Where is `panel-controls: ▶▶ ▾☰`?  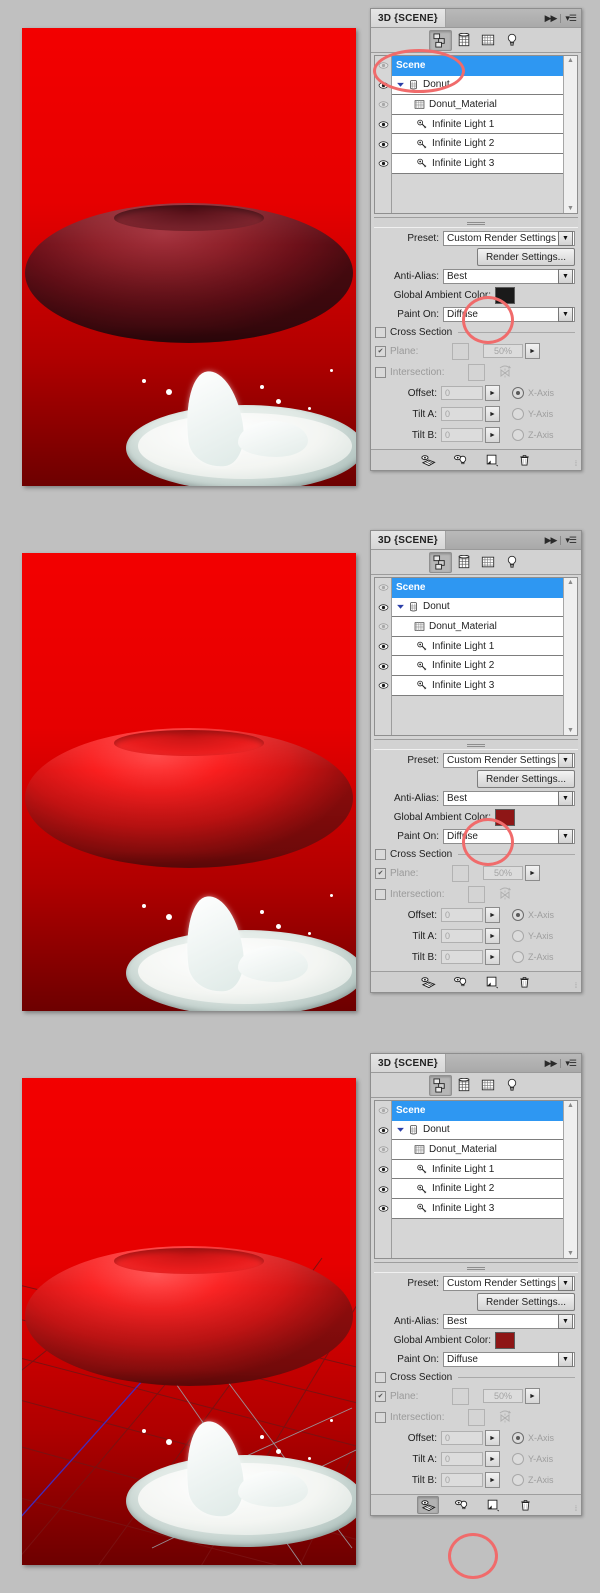 panel-controls: ▶▶ ▾☰ is located at coordinates (560, 540).